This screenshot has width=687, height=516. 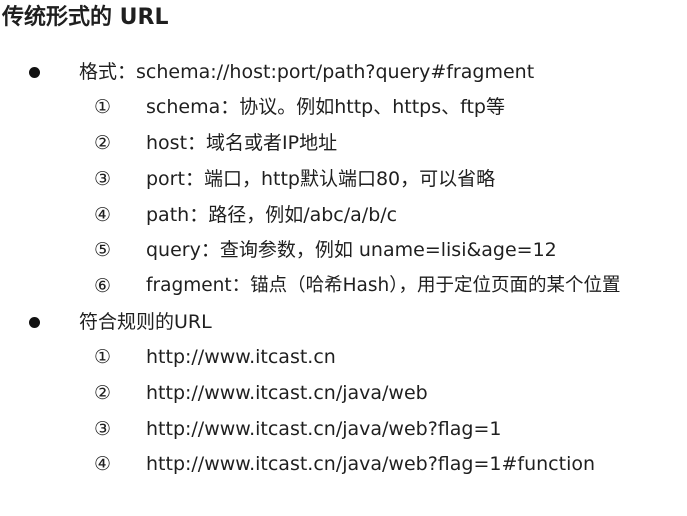 What do you see at coordinates (343, 322) in the screenshot?
I see `bullet-valid-urls: 符合规则的URL` at bounding box center [343, 322].